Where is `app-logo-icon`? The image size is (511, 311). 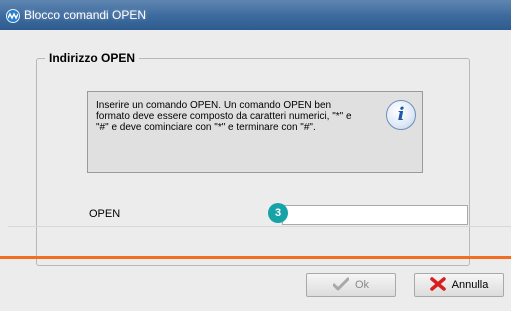
app-logo-icon is located at coordinates (13, 16).